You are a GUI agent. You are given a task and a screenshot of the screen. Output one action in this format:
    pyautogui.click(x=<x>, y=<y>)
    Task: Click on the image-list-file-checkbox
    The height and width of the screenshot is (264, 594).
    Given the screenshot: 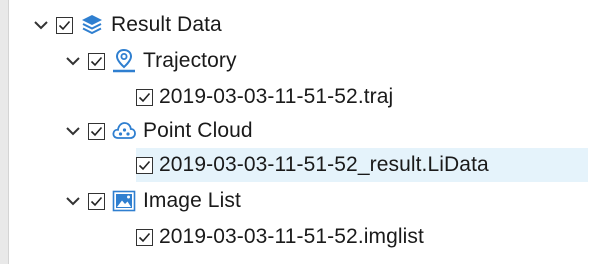 What is the action you would take?
    pyautogui.click(x=144, y=237)
    